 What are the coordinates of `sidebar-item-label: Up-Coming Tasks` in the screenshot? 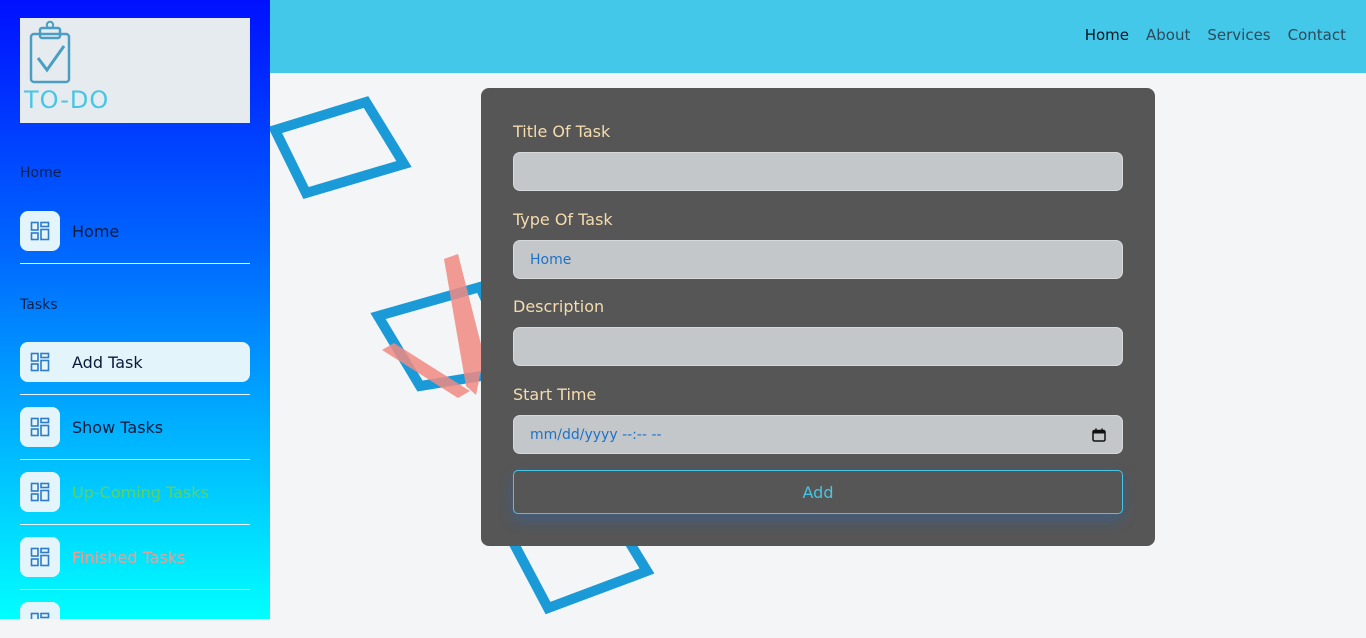 It's located at (140, 492).